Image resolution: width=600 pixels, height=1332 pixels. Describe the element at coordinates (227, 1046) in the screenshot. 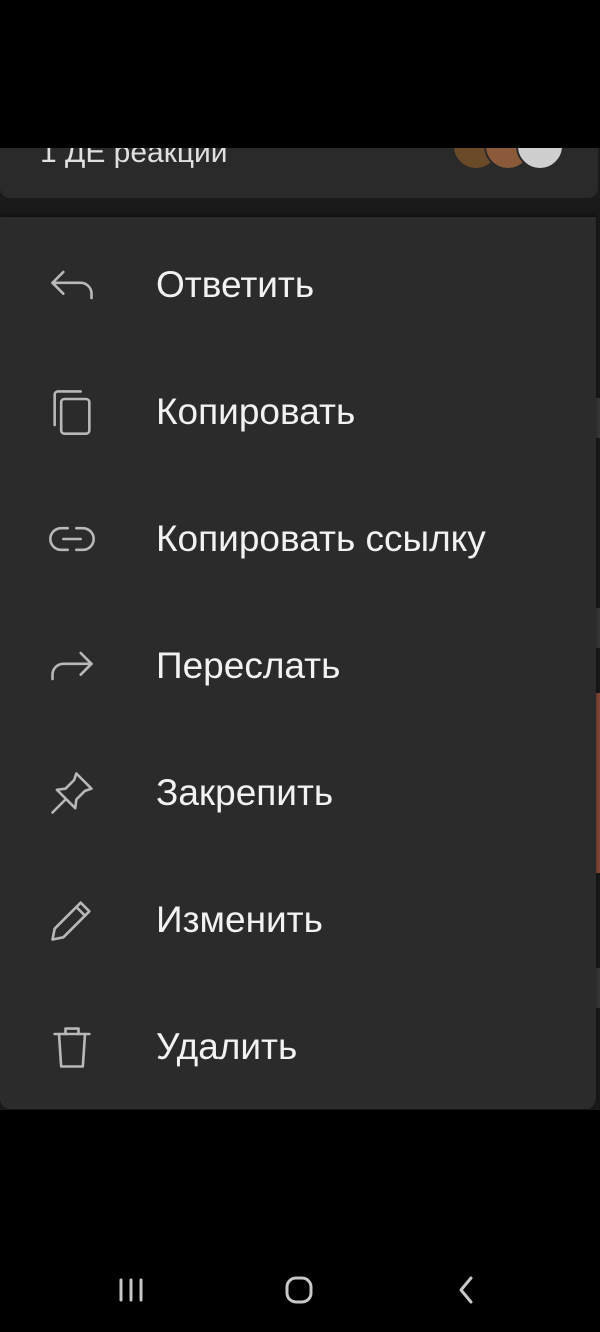

I see `menu-item-label: Удалить` at that location.